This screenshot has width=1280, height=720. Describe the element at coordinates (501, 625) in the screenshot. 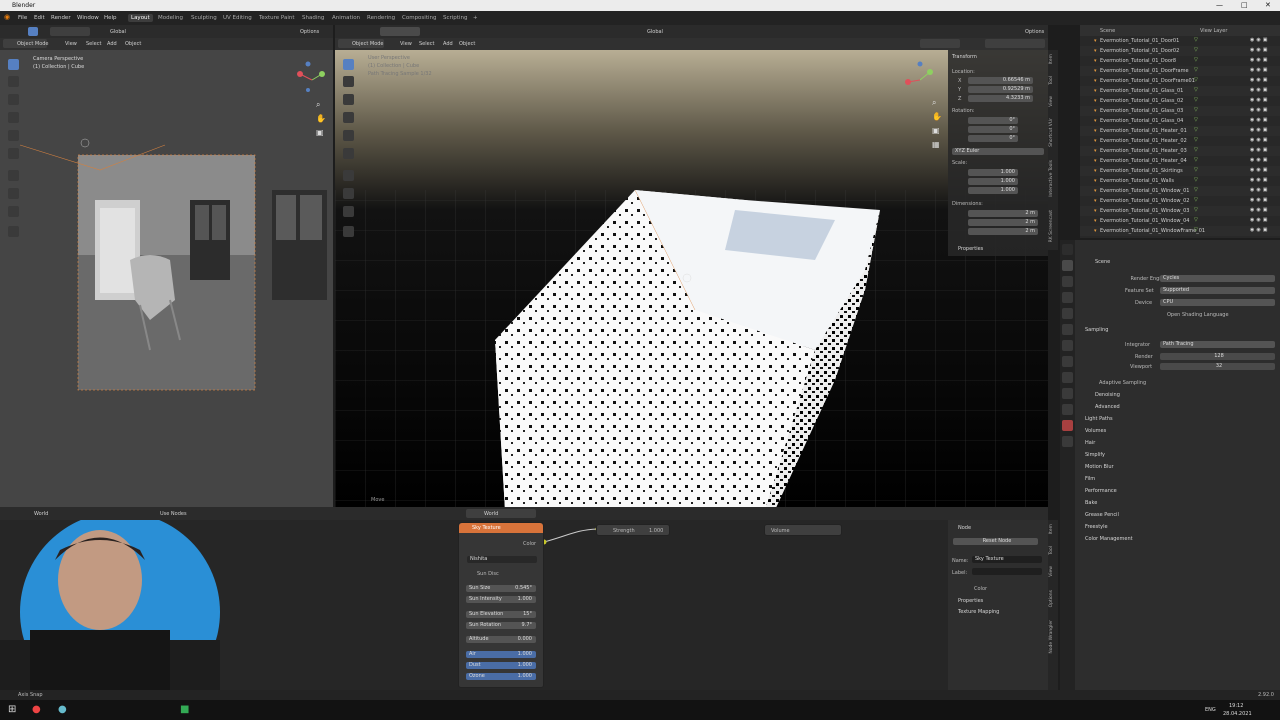

I see `sky-field: Sun Rotation 9.7°` at that location.